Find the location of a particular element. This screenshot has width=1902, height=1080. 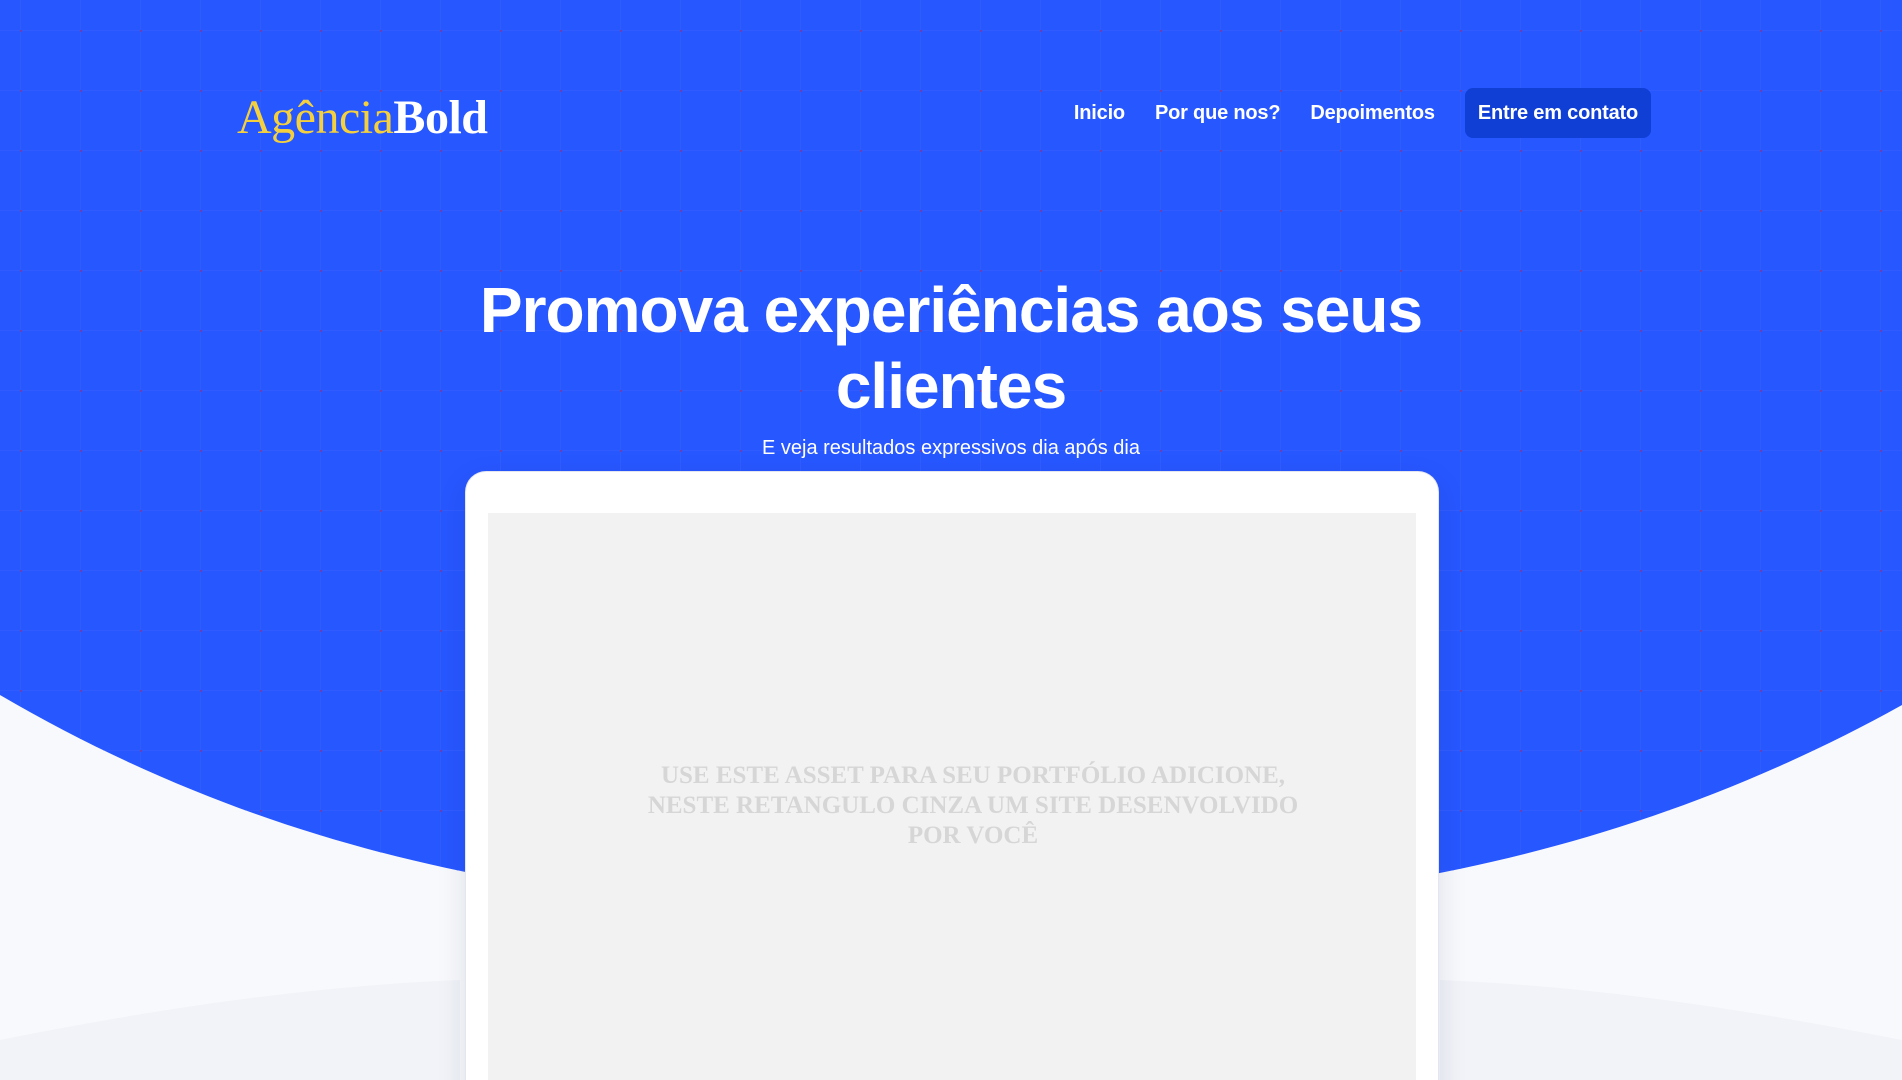

hero-title: Promova experiências aos seus clientes is located at coordinates (951, 348).